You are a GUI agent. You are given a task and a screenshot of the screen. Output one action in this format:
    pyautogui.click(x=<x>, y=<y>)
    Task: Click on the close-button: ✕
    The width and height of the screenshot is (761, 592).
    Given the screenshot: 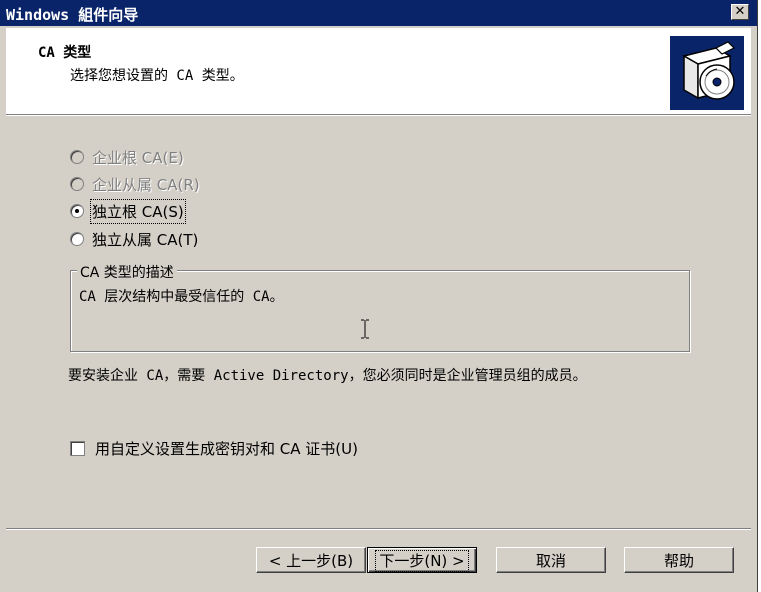 What is the action you would take?
    pyautogui.click(x=740, y=12)
    